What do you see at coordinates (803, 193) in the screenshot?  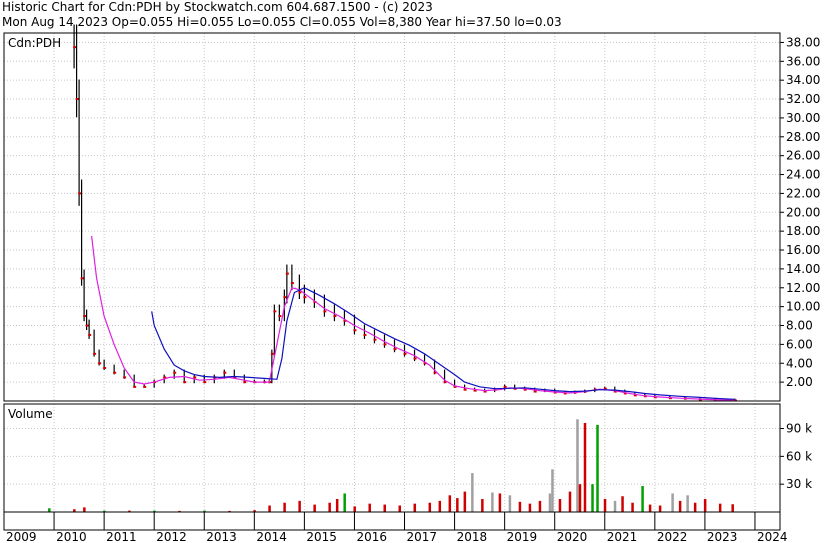 I see `price-tick-label: 22.00` at bounding box center [803, 193].